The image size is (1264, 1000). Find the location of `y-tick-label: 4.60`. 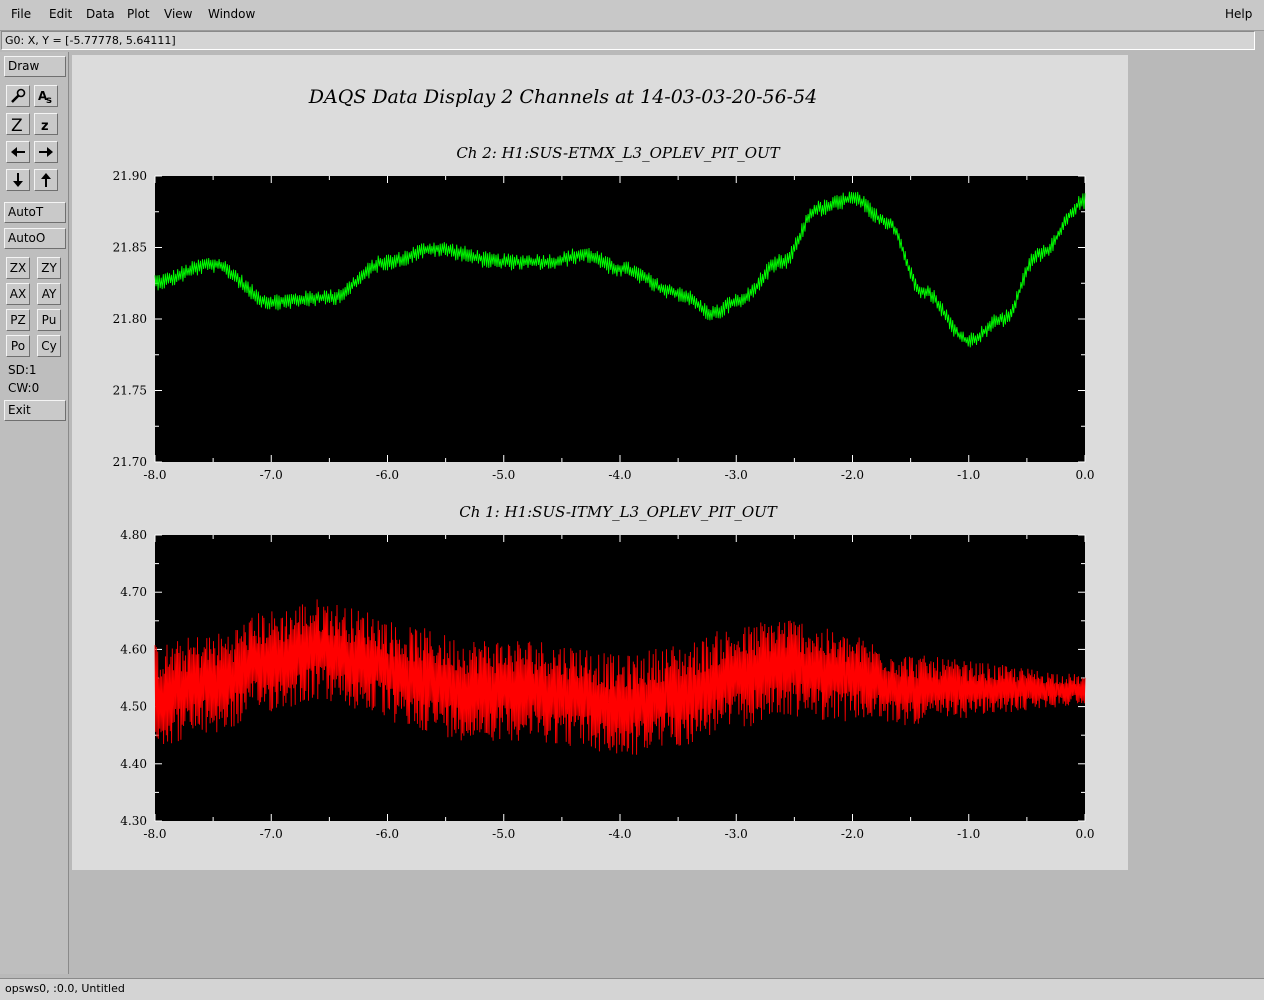

y-tick-label: 4.60 is located at coordinates (133, 649).